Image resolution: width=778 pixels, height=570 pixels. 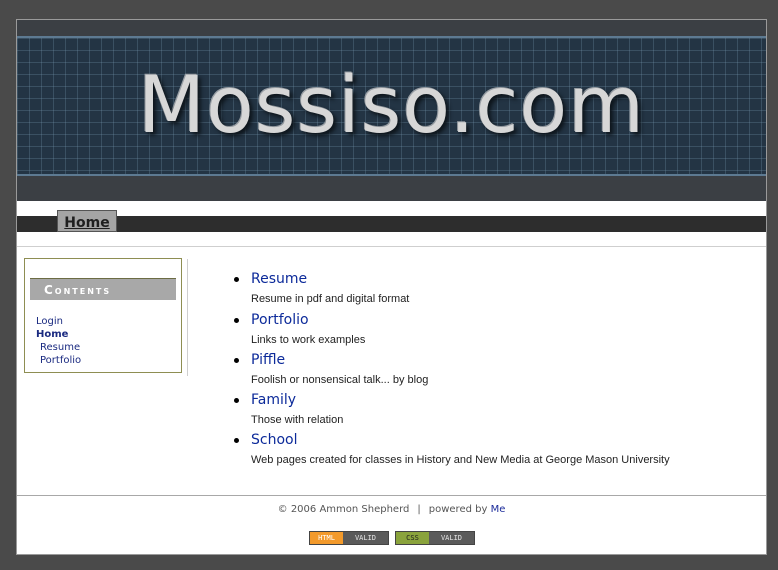 I want to click on sidebar-divider, so click(x=187, y=317).